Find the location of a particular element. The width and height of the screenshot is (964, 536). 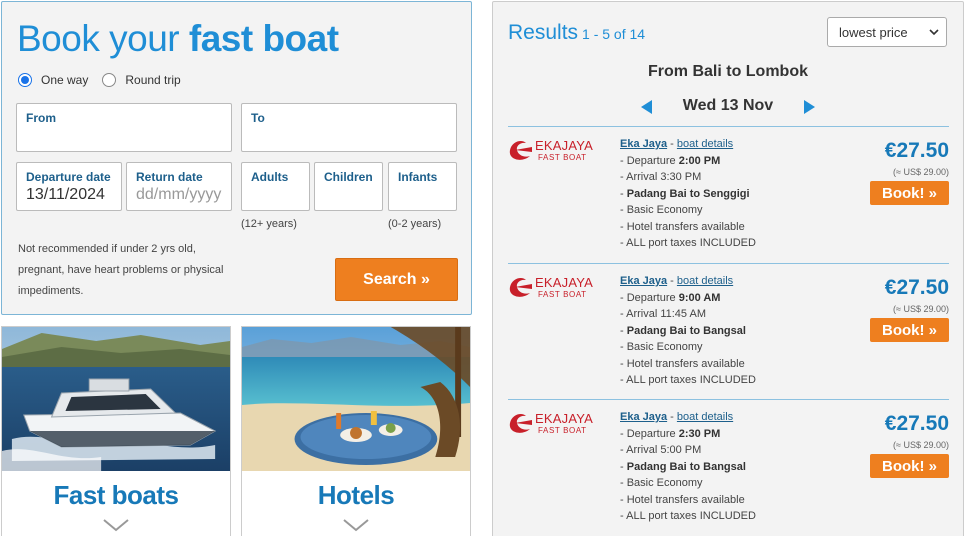

departure-date-field: Departure date 13/11/2024 is located at coordinates (69, 186).